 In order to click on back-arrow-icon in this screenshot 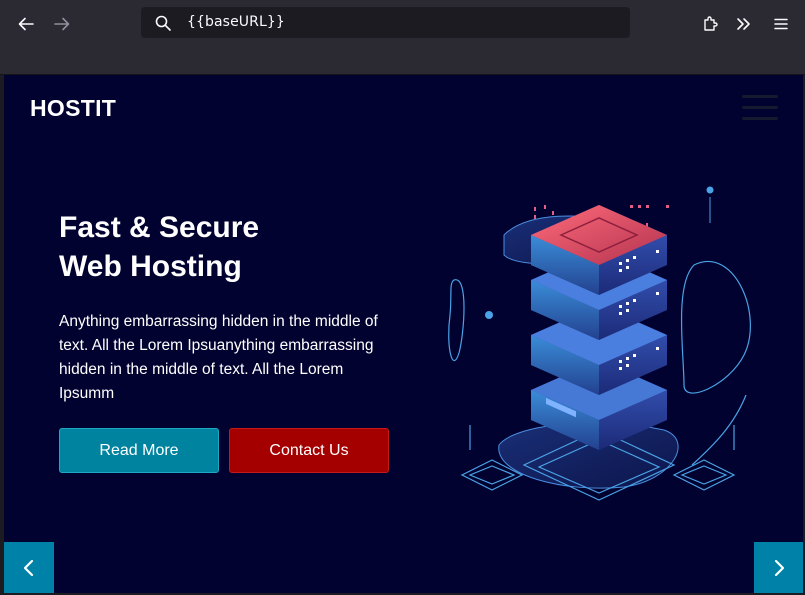, I will do `click(26, 24)`.